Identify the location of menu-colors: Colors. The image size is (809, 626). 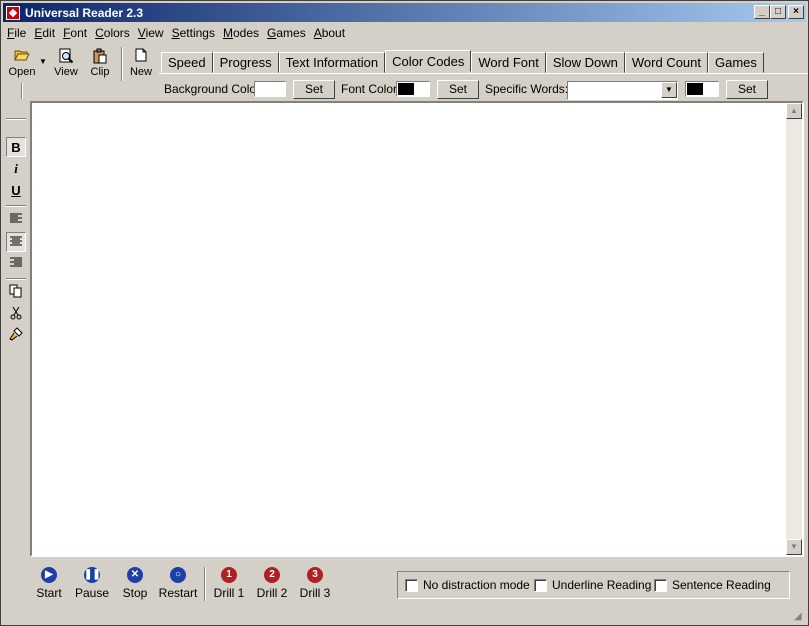
(112, 33).